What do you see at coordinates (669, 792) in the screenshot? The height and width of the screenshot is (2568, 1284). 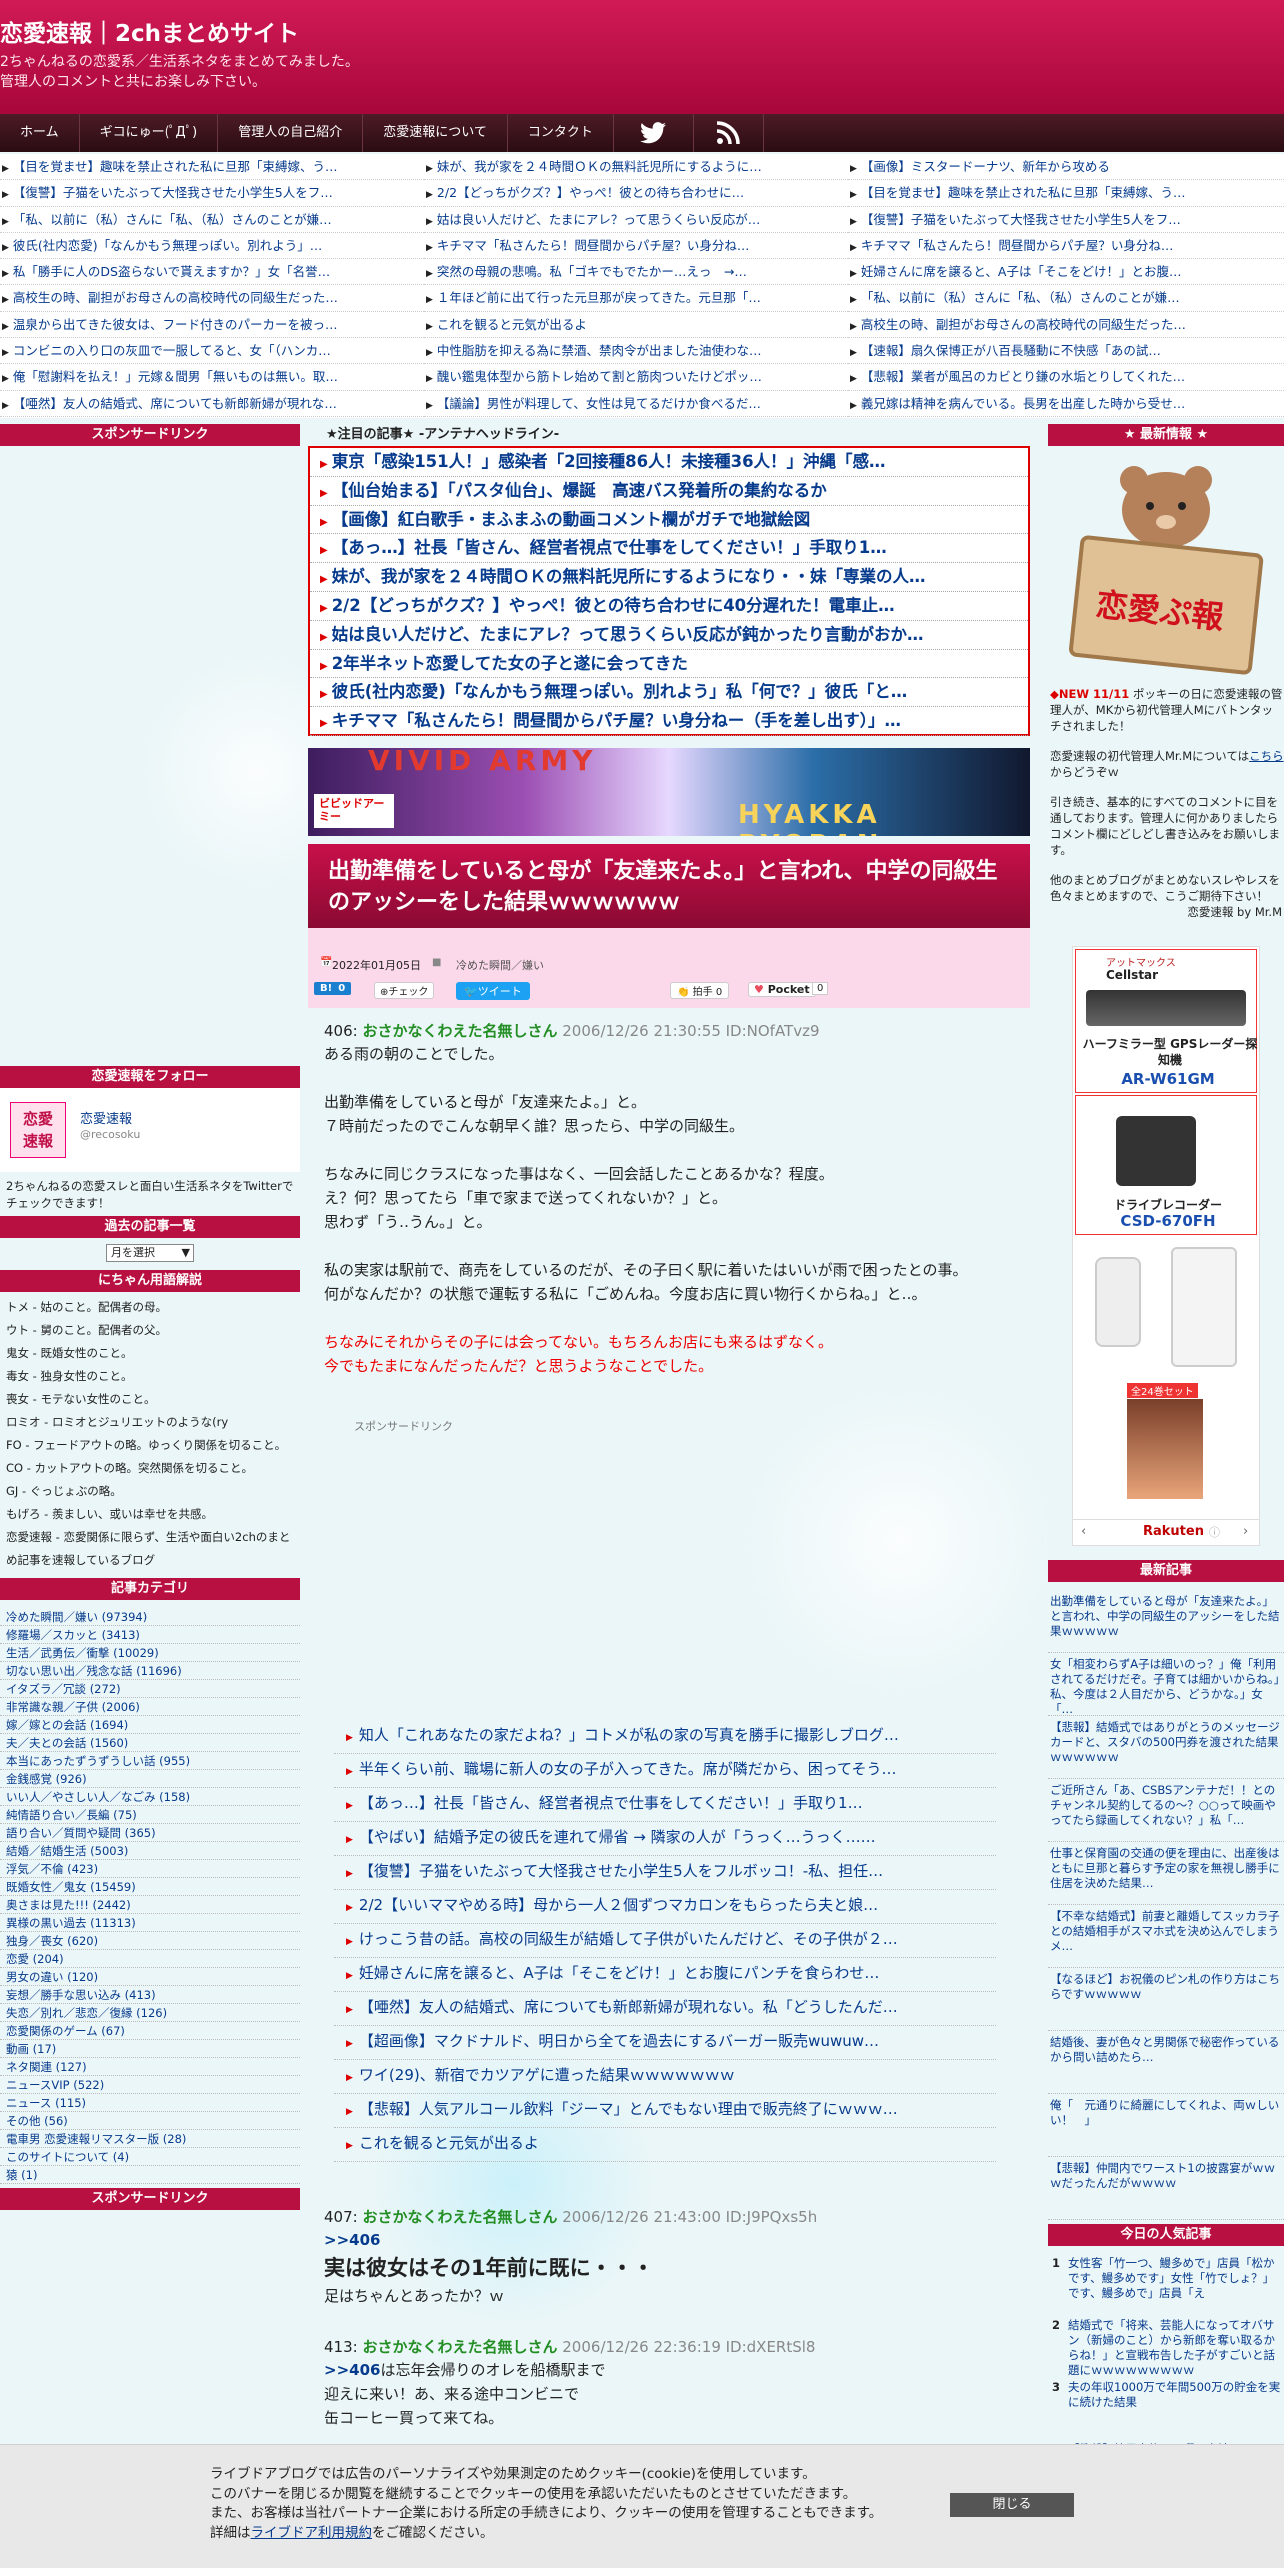 I see `game-banner: ビビッドアーミー VIVID ARMY HYAKKA RYORAN` at bounding box center [669, 792].